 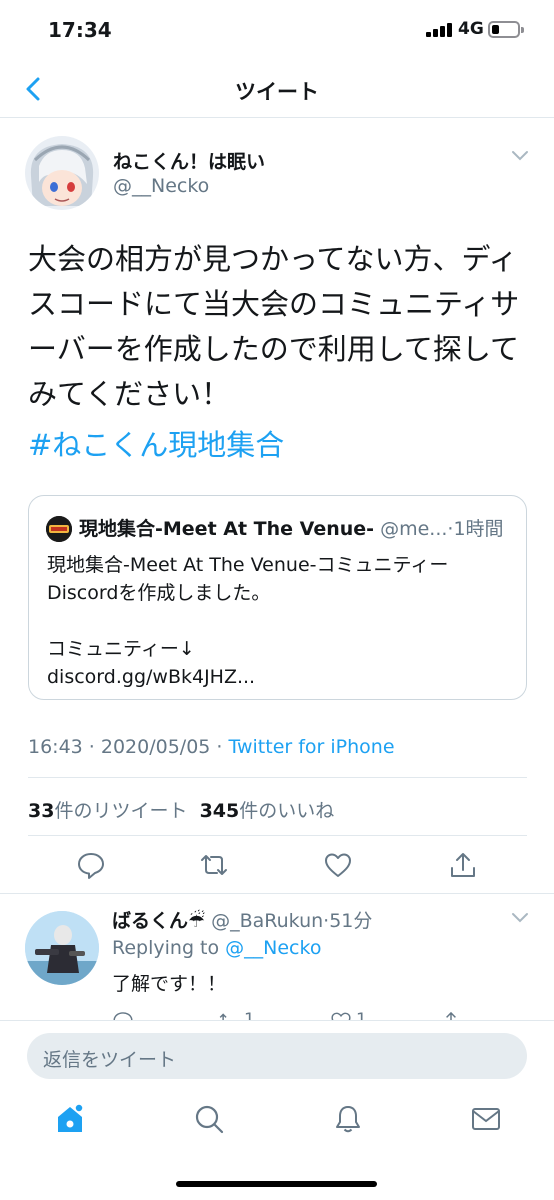 I want to click on nav-header: ツイート, so click(x=277, y=90).